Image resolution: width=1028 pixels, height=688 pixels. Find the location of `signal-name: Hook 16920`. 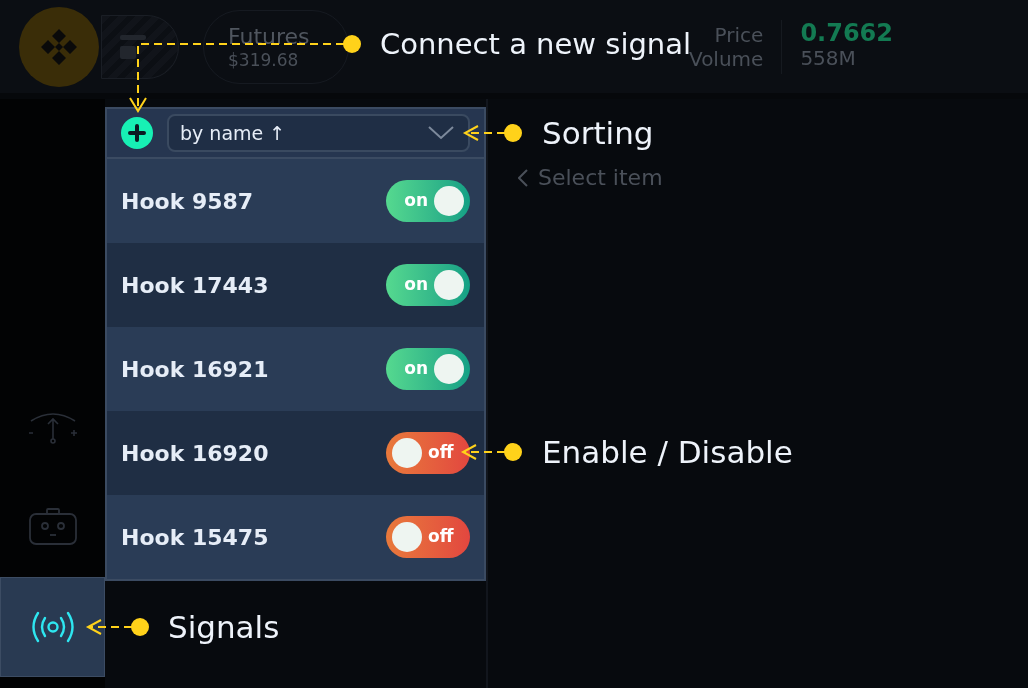

signal-name: Hook 16920 is located at coordinates (195, 453).